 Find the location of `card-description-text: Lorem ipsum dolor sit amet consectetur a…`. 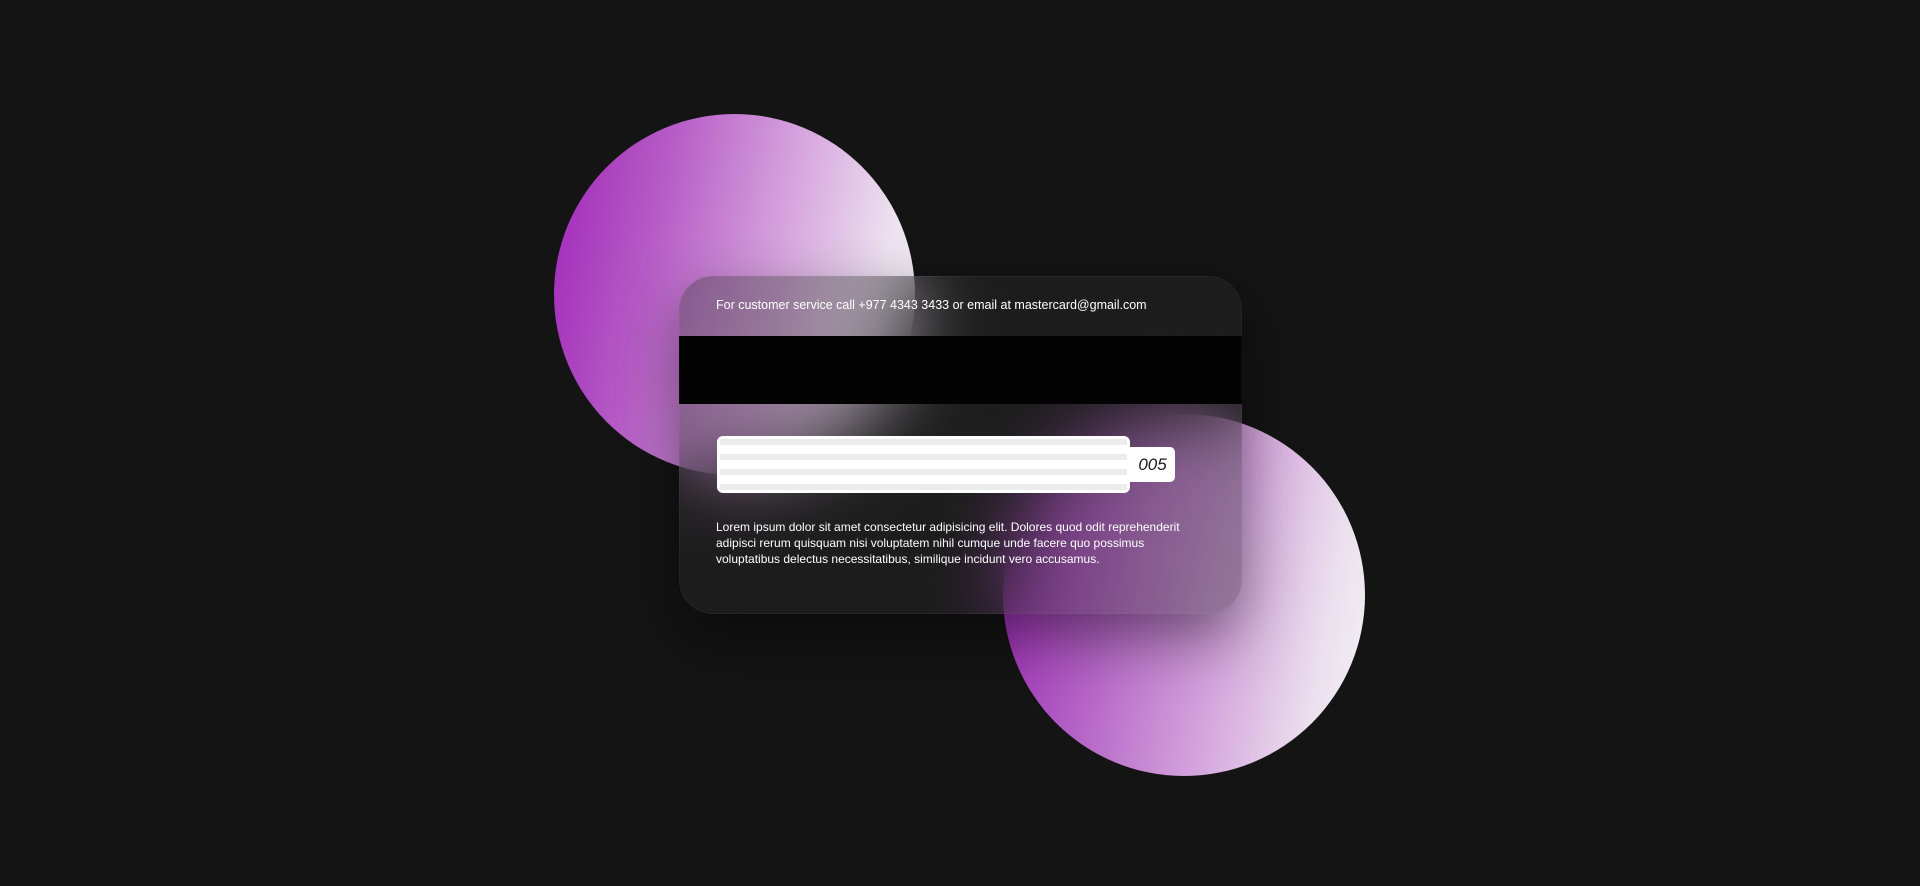

card-description-text: Lorem ipsum dolor sit amet consectetur a… is located at coordinates (948, 543).